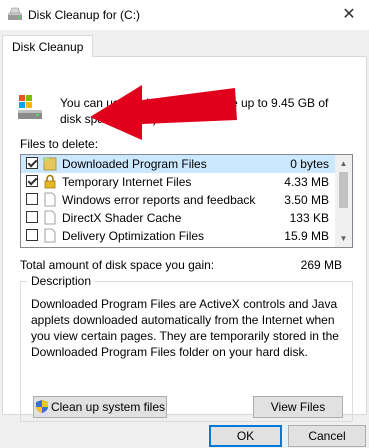 The height and width of the screenshot is (448, 369). I want to click on clean-up-system-files-label: Clean up system files, so click(108, 407).